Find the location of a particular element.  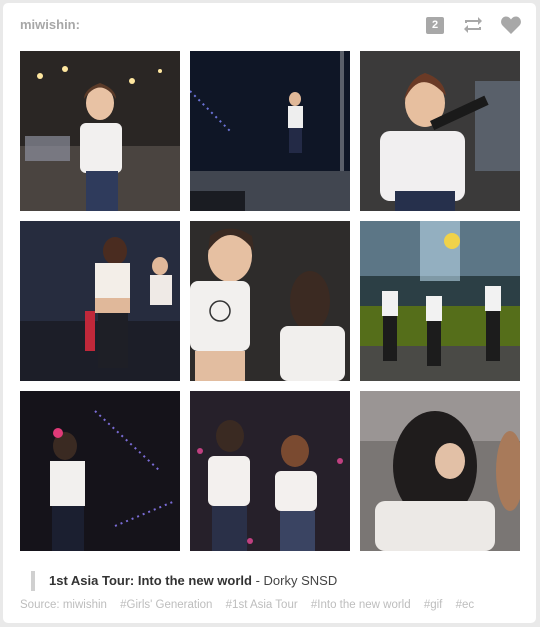

heart-icon is located at coordinates (511, 25).